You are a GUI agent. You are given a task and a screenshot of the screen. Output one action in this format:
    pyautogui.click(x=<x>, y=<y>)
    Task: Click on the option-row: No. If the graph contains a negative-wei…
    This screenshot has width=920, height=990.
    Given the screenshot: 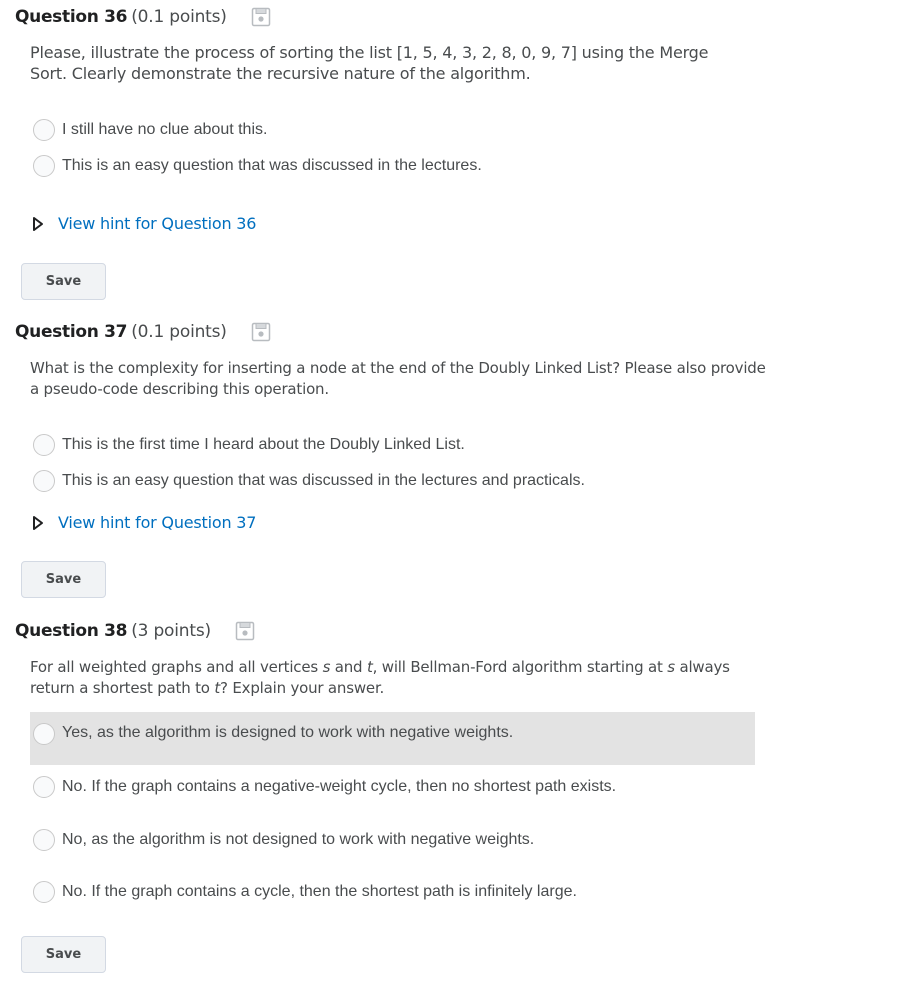 What is the action you would take?
    pyautogui.click(x=392, y=787)
    